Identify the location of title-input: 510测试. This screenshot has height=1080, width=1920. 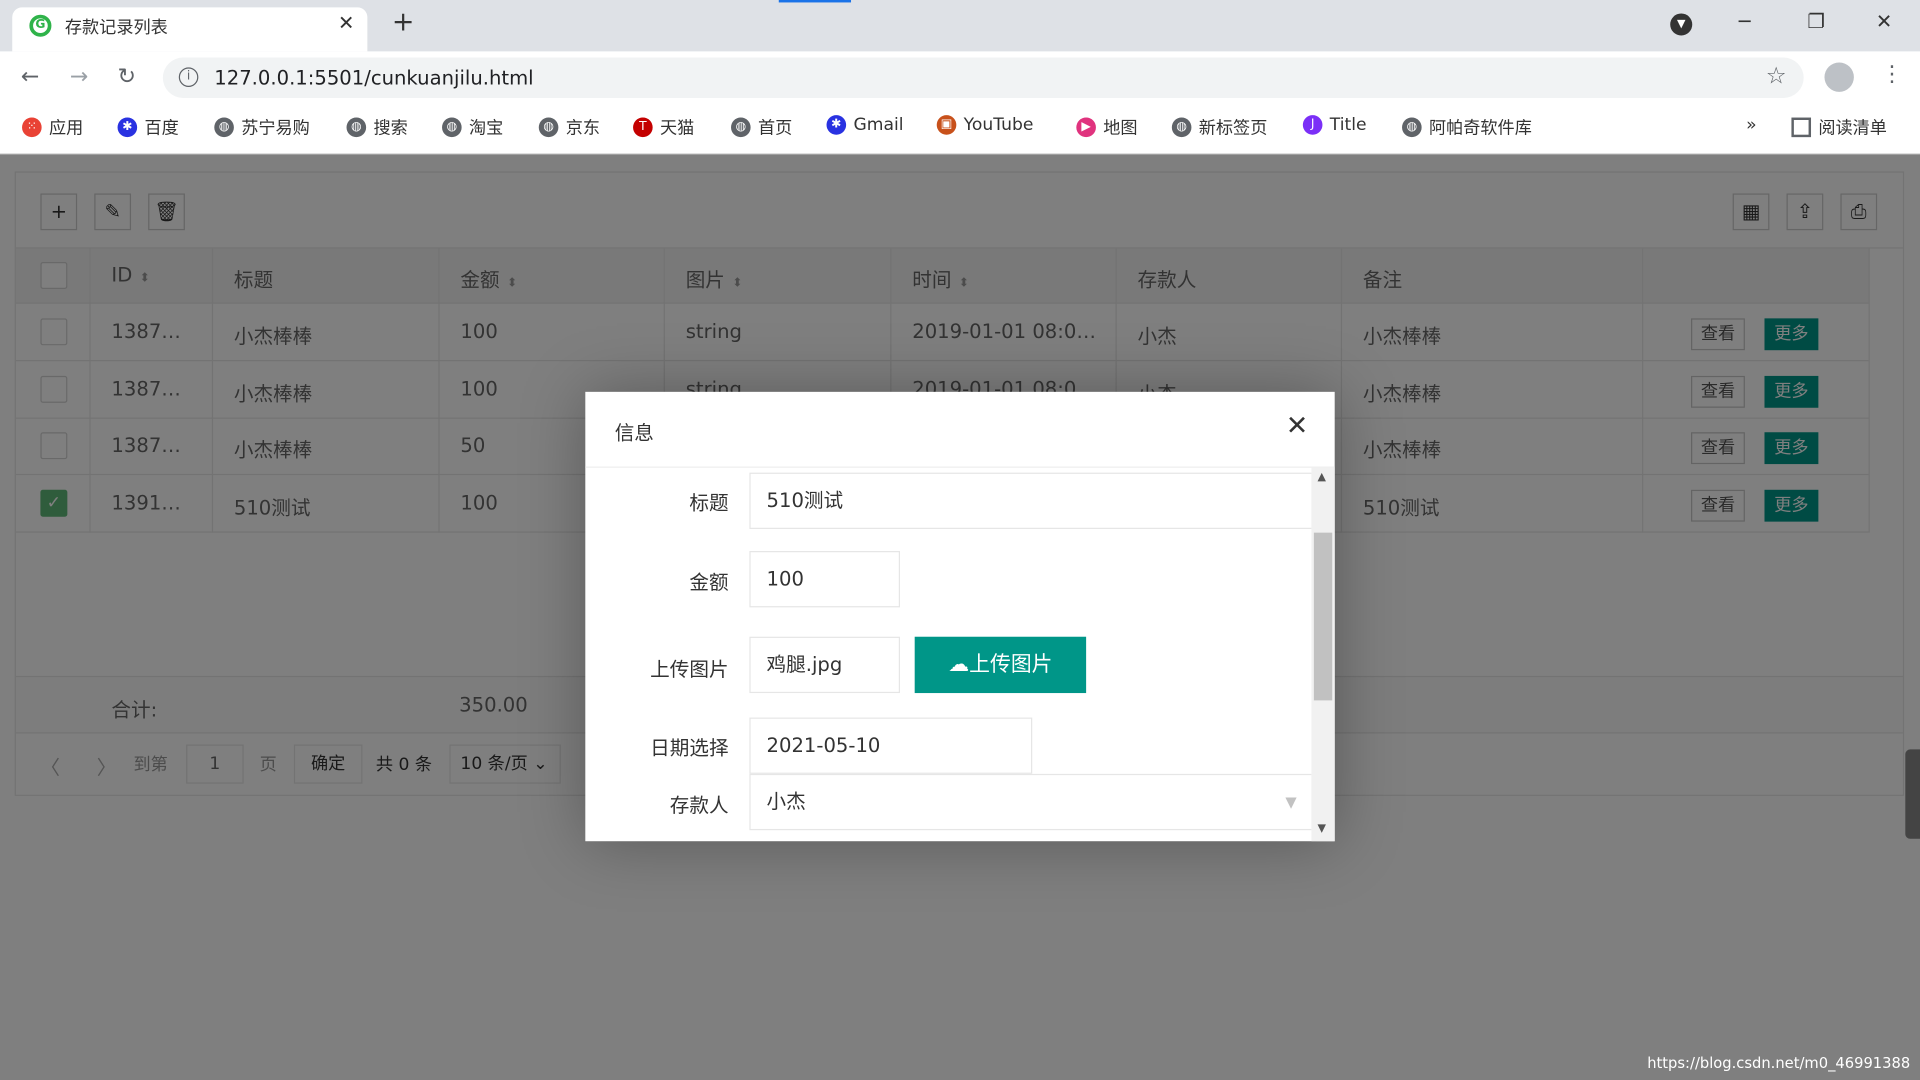
(1030, 500).